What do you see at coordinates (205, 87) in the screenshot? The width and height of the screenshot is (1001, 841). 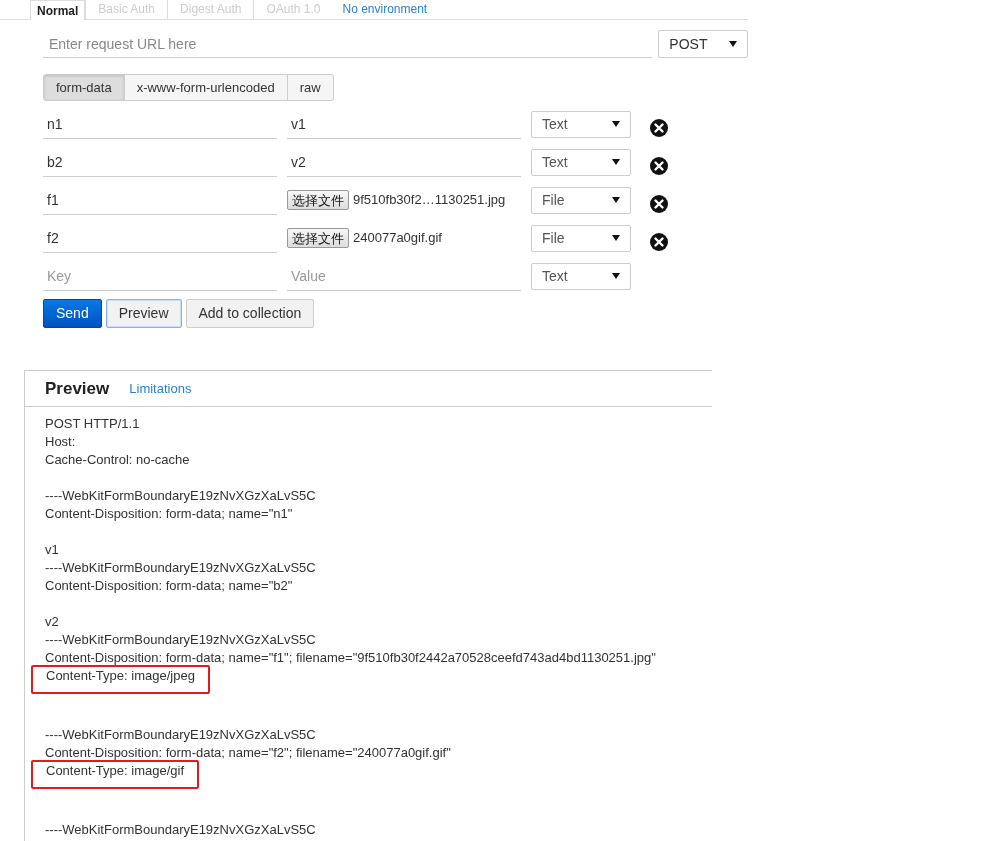 I see `body-type-tab: x-www-form-urlencoded` at bounding box center [205, 87].